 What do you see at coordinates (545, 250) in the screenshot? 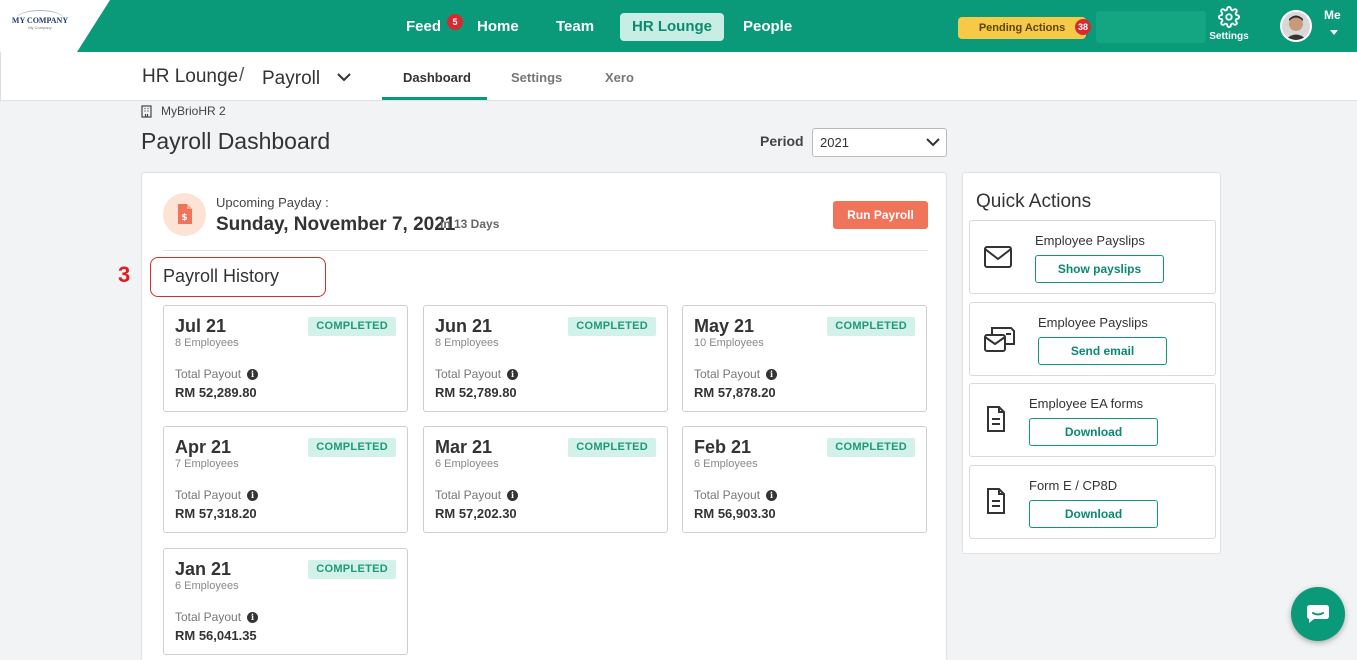
I see `divider` at bounding box center [545, 250].